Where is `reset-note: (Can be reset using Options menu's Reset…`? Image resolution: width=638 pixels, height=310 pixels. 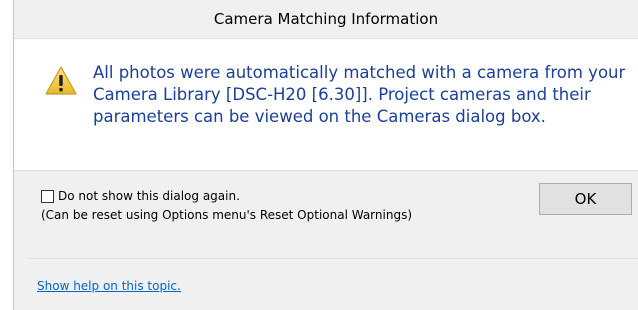 reset-note: (Can be reset using Options menu's Reset… is located at coordinates (227, 215).